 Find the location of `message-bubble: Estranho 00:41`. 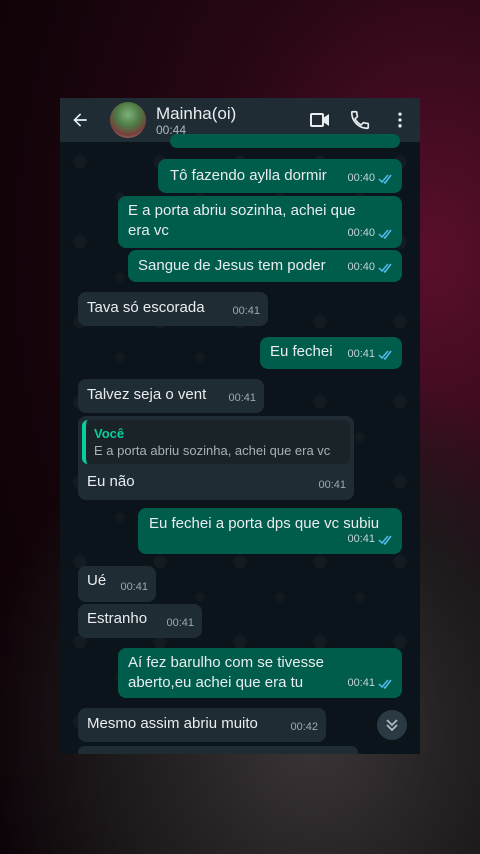

message-bubble: Estranho 00:41 is located at coordinates (140, 621).